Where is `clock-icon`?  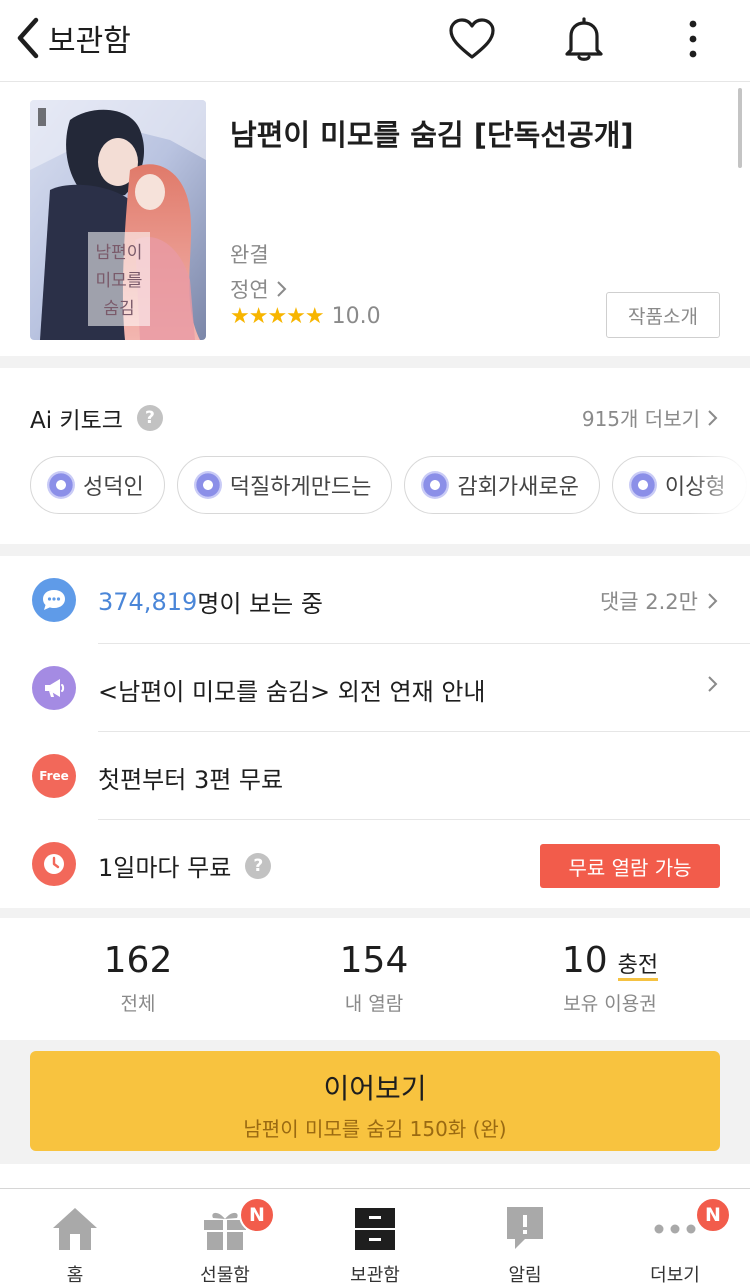
clock-icon is located at coordinates (54, 864).